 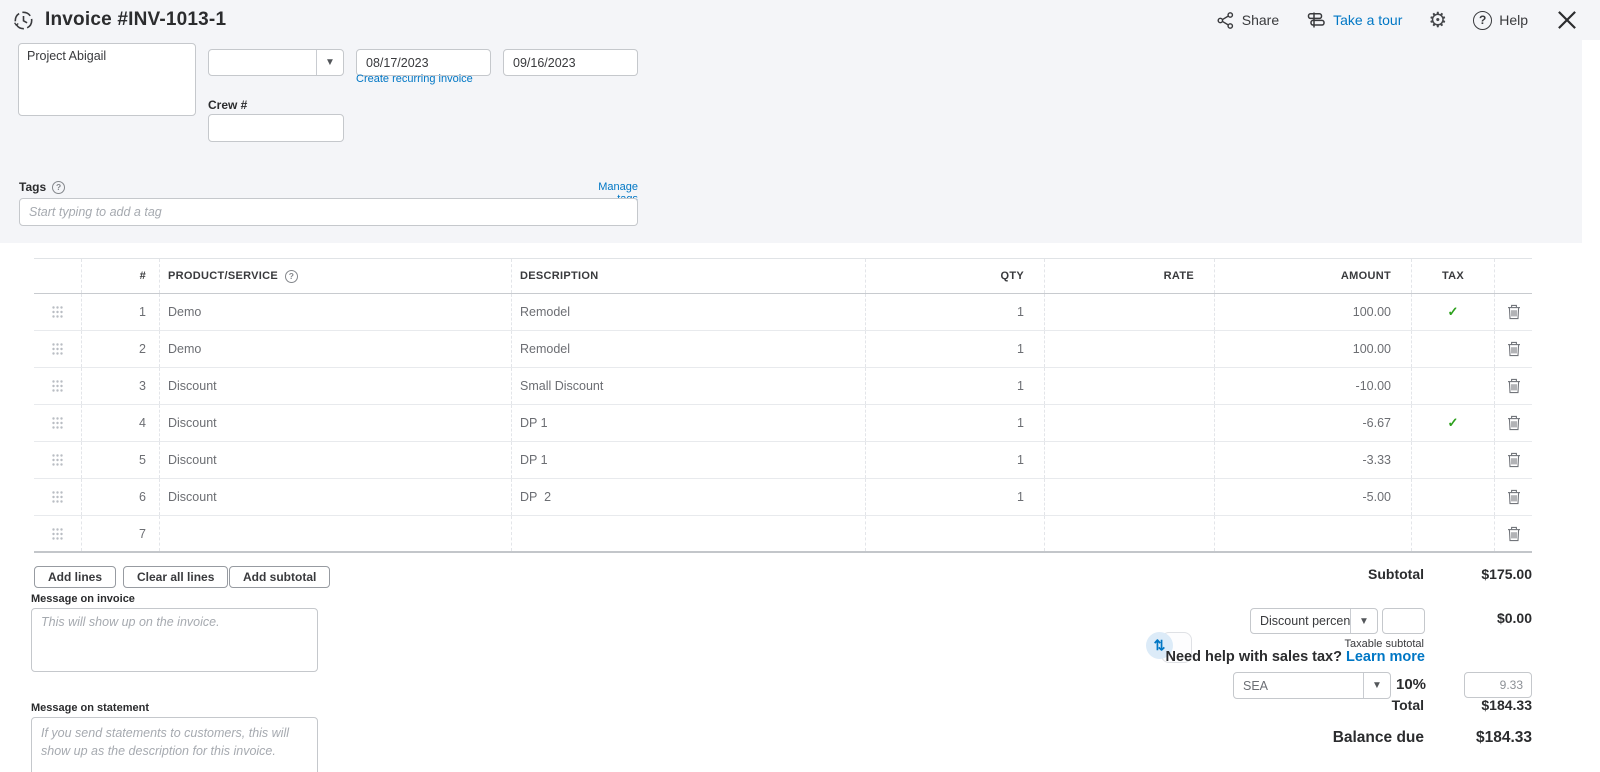 What do you see at coordinates (121, 386) in the screenshot?
I see `row-number: 3` at bounding box center [121, 386].